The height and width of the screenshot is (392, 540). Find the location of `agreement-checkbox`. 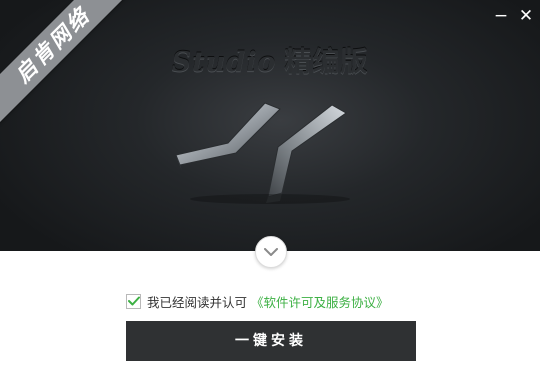

agreement-checkbox is located at coordinates (133, 301).